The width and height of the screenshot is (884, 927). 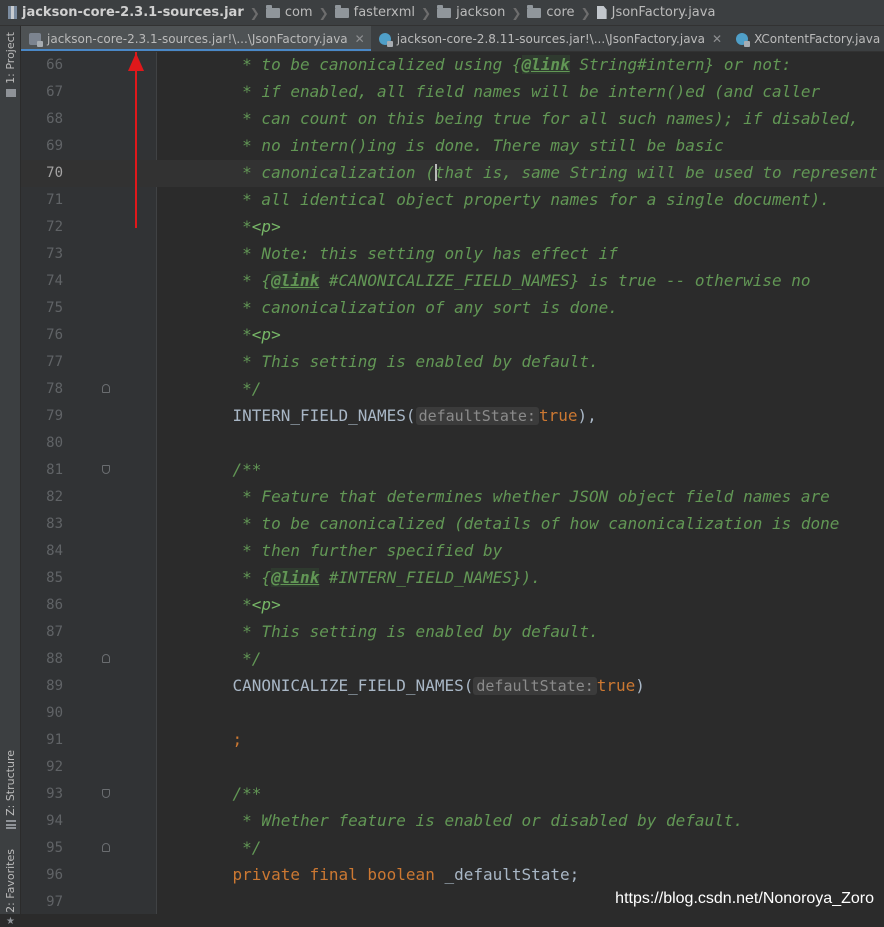 I want to click on code-token: * {, so click(x=233, y=577).